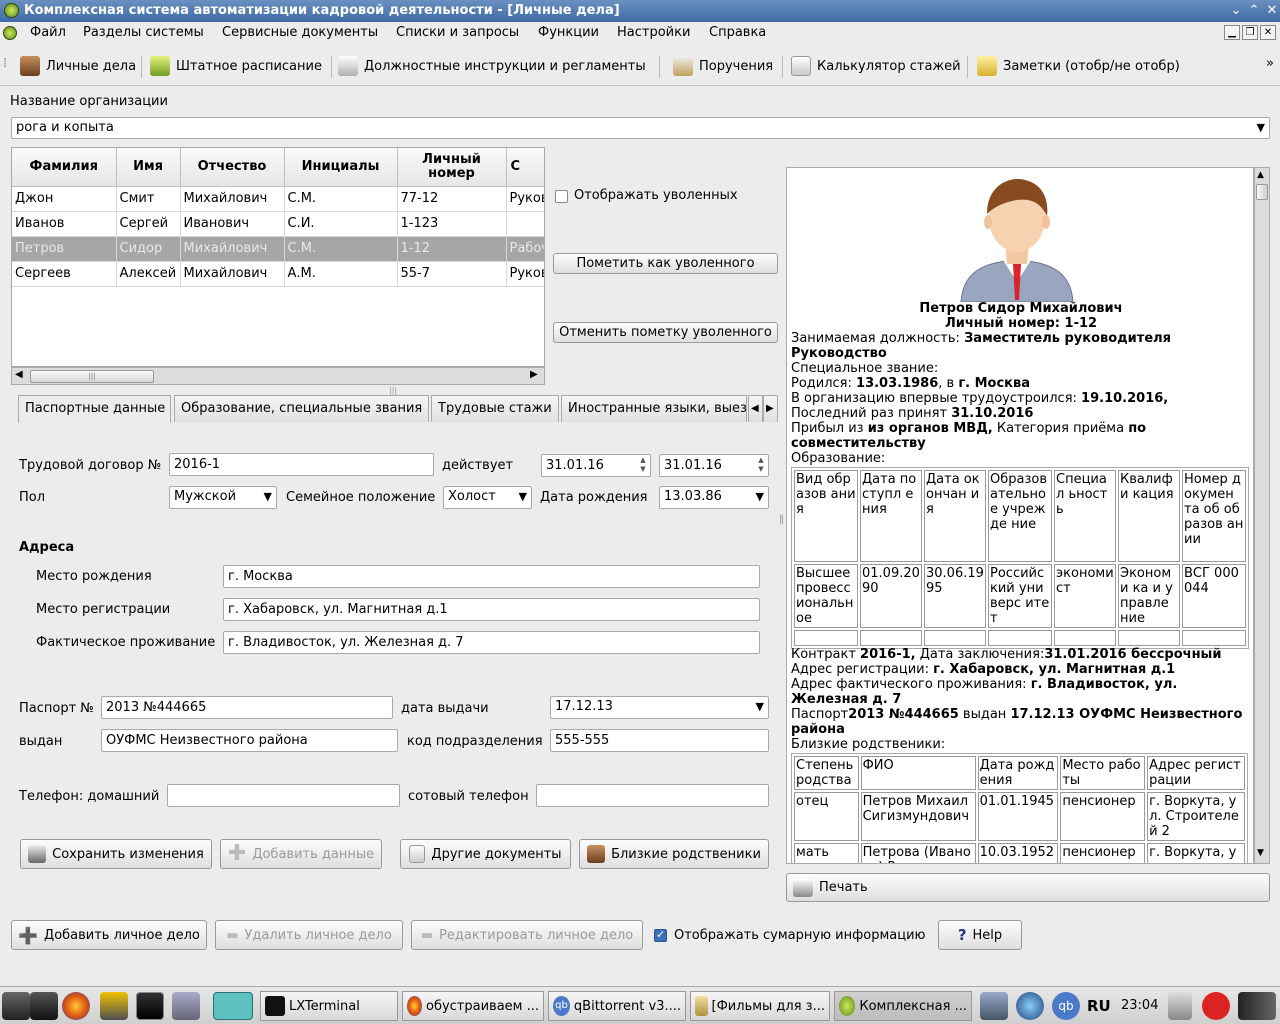 Image resolution: width=1280 pixels, height=1024 pixels. I want to click on summary-vertical-scrollbar: ▲ ▼, so click(1262, 515).